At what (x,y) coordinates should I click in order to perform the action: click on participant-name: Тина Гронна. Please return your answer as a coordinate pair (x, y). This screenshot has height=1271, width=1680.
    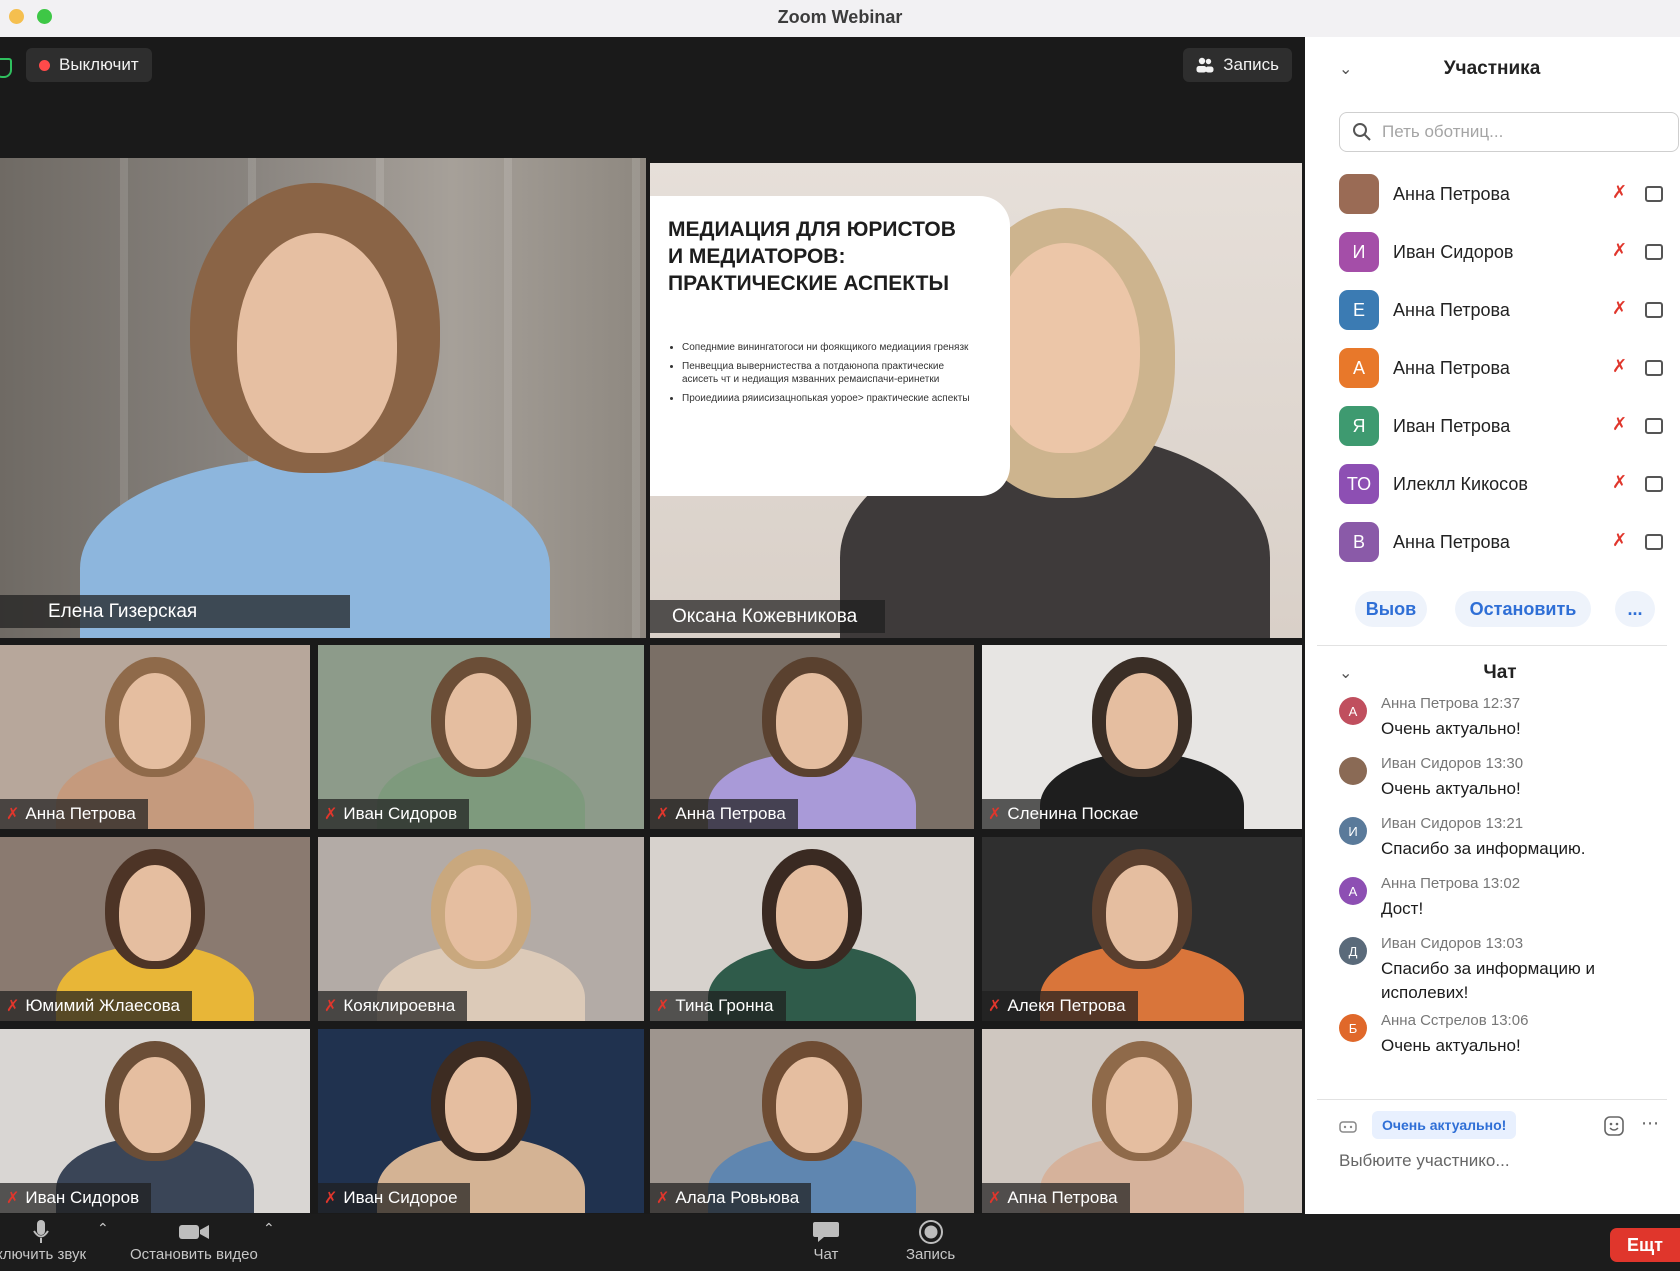
    Looking at the image, I should click on (724, 1005).